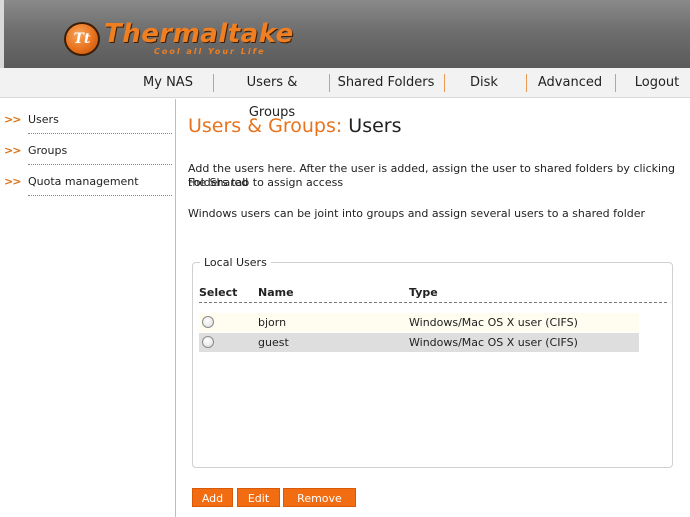  I want to click on table-row: guest Windows/Mac OS X user (CIFS), so click(419, 342).